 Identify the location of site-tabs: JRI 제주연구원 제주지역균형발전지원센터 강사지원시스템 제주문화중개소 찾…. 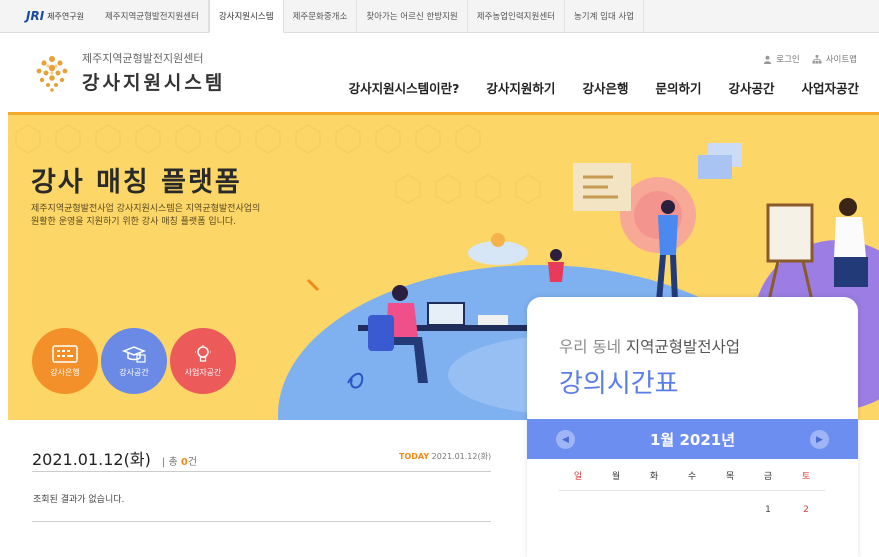
(439, 16).